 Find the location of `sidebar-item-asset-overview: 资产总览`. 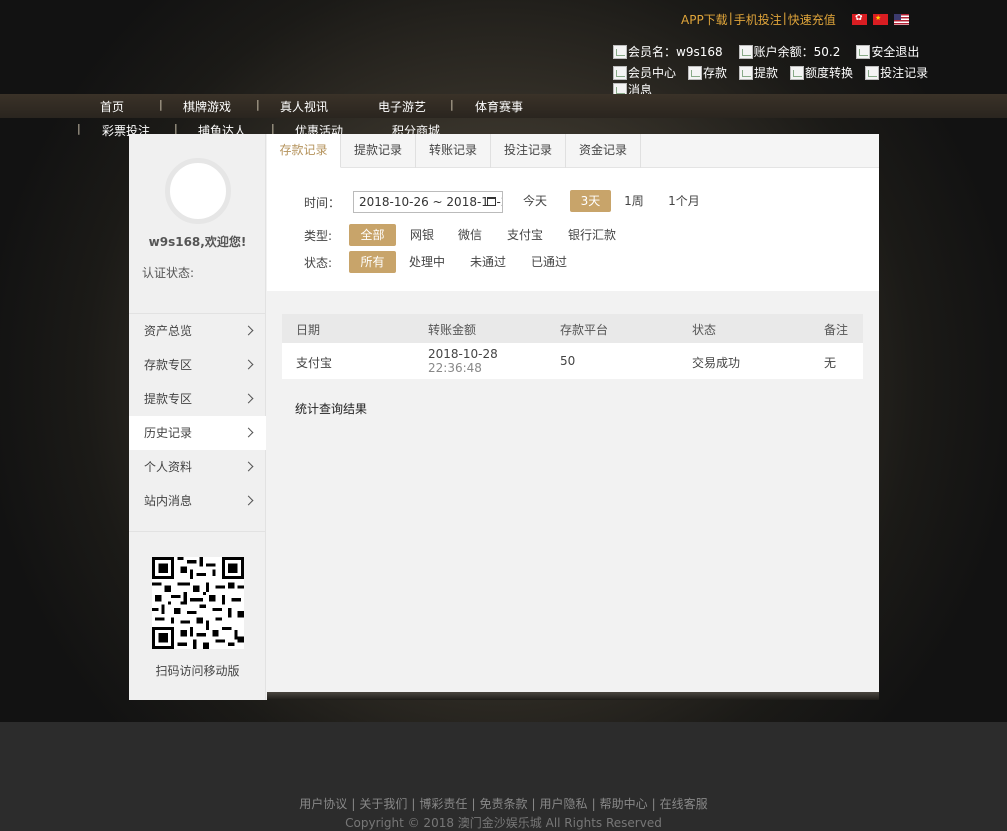

sidebar-item-asset-overview: 资产总览 is located at coordinates (197, 331).